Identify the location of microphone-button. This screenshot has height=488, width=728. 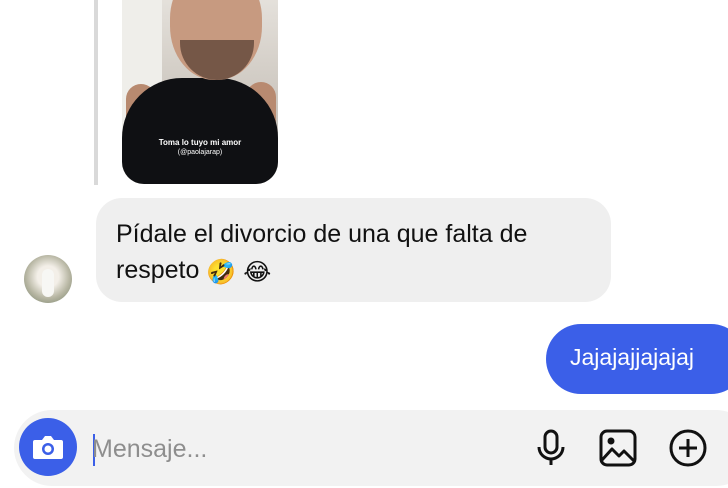
(551, 448).